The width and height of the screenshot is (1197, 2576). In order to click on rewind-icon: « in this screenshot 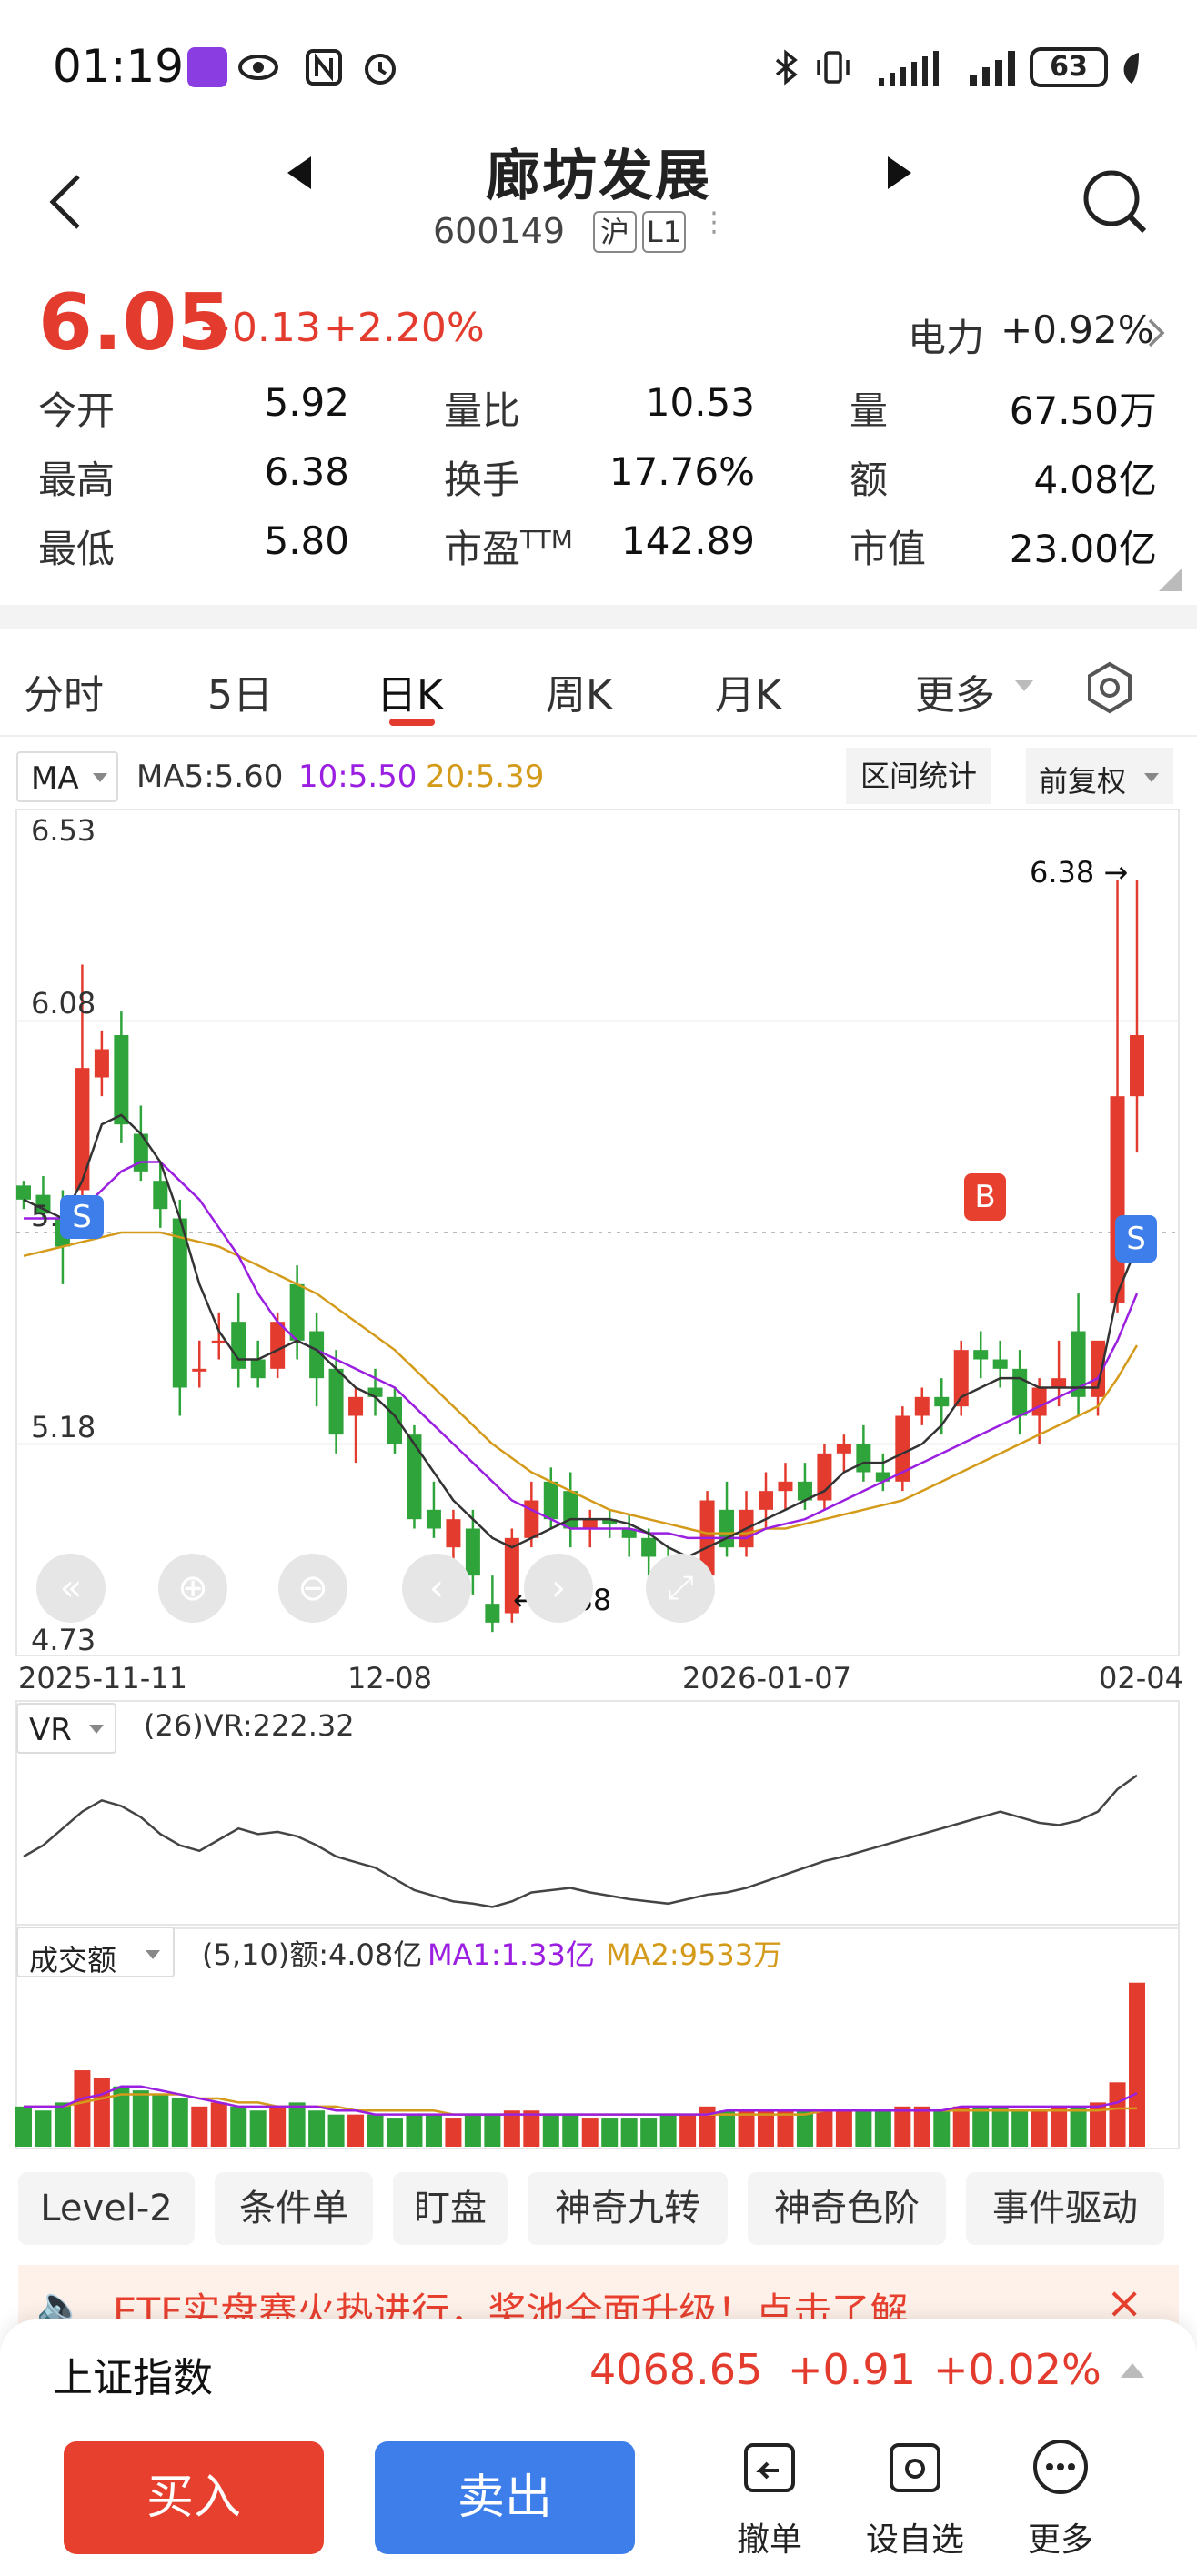, I will do `click(71, 1588)`.